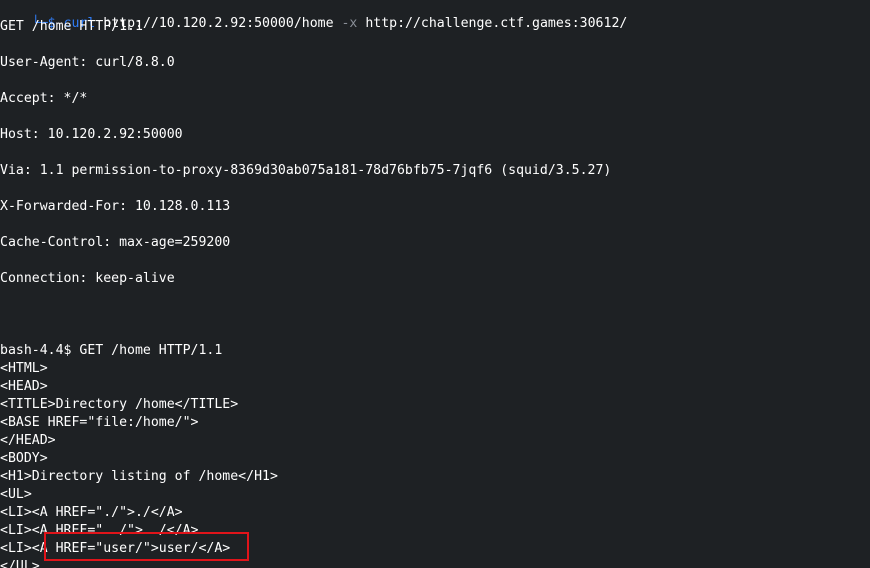 The image size is (870, 568). I want to click on html-line: </UL>, so click(20, 563).